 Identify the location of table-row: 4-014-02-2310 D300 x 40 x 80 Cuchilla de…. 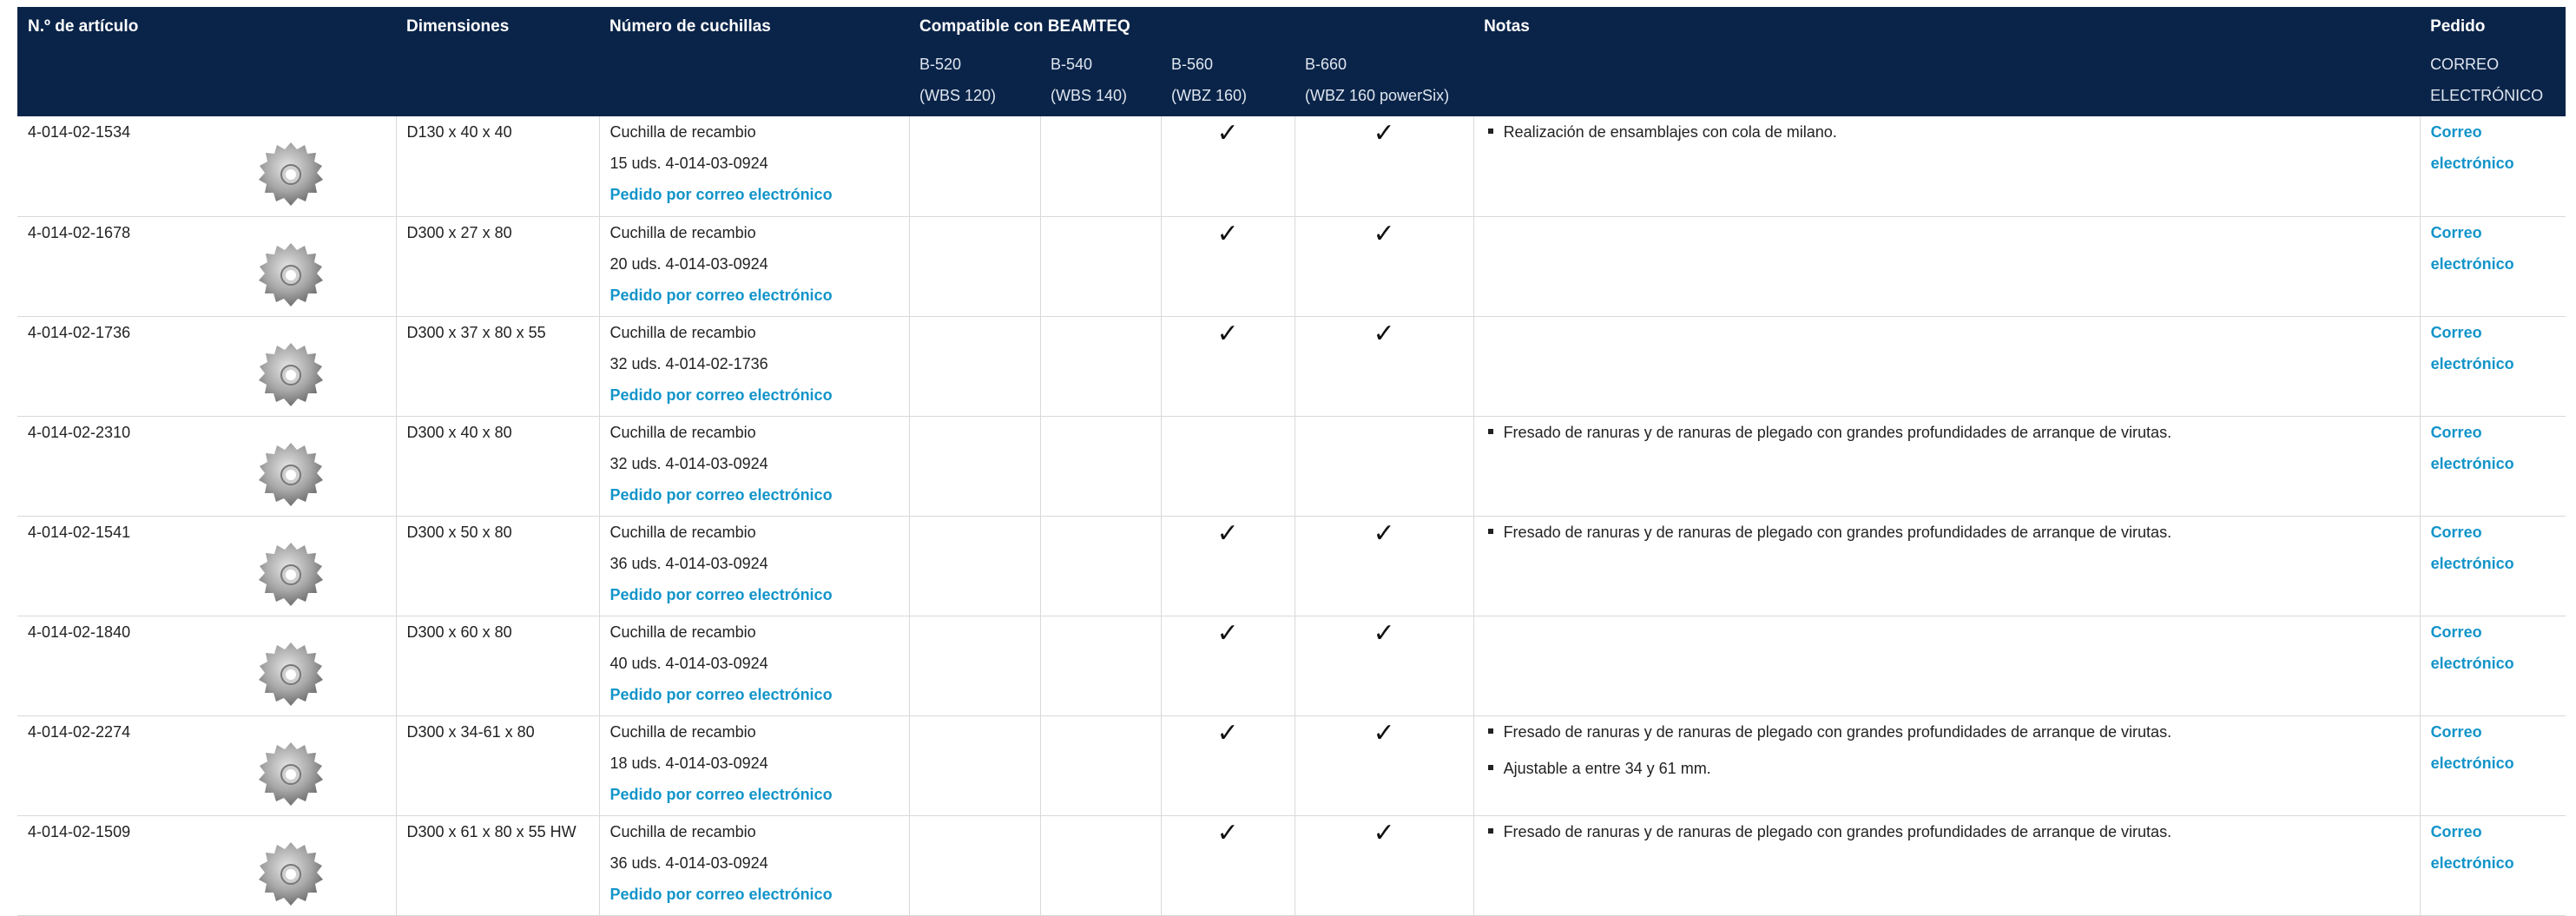
(1291, 466).